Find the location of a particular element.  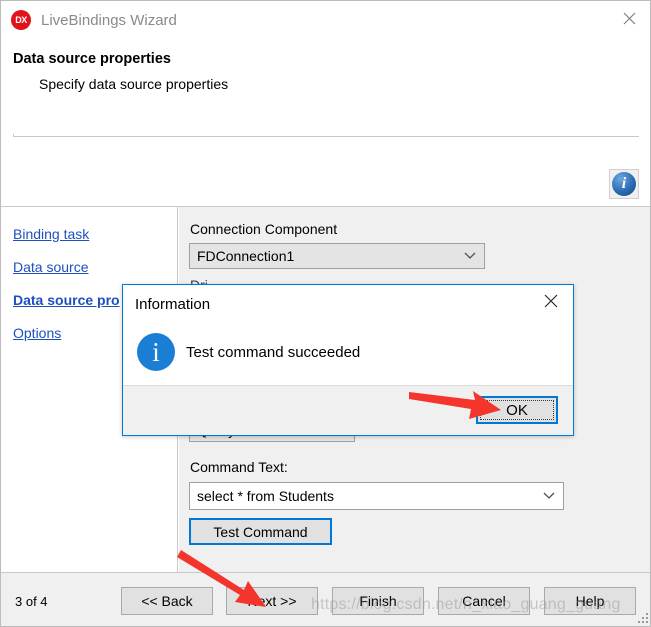

info-help-button: i is located at coordinates (624, 184).